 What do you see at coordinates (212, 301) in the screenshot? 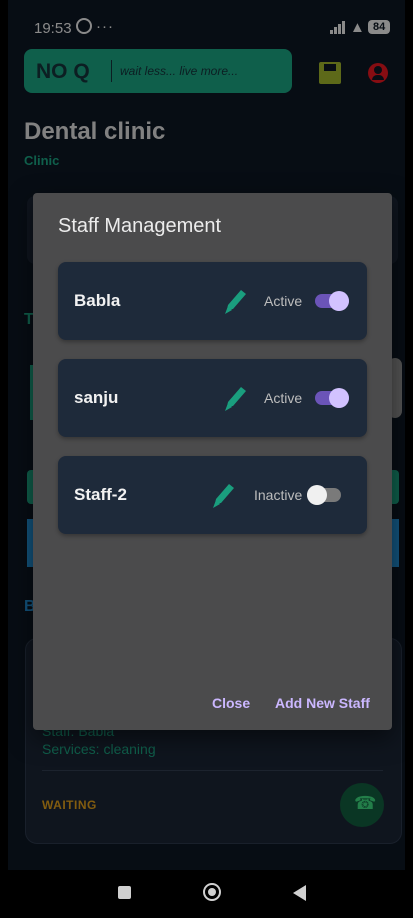
I see `staff-row: Babla Active` at bounding box center [212, 301].